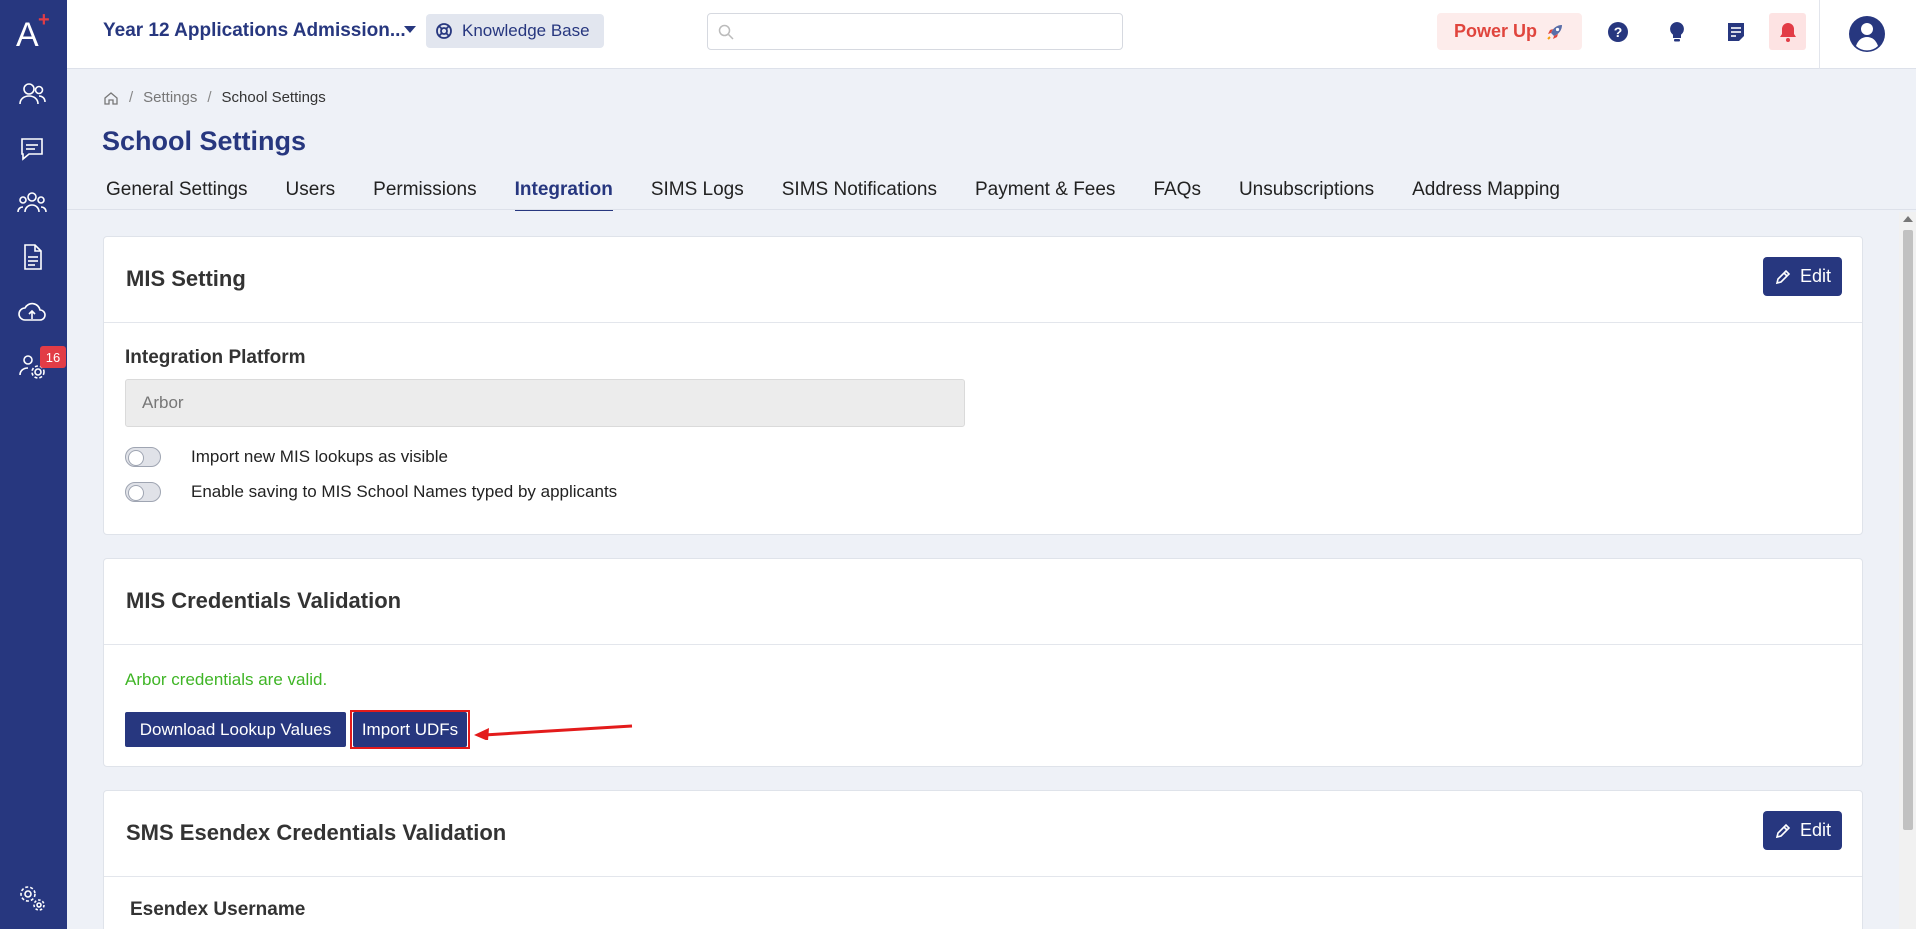 Image resolution: width=1916 pixels, height=929 pixels. Describe the element at coordinates (204, 141) in the screenshot. I see `page-title: School Settings` at that location.